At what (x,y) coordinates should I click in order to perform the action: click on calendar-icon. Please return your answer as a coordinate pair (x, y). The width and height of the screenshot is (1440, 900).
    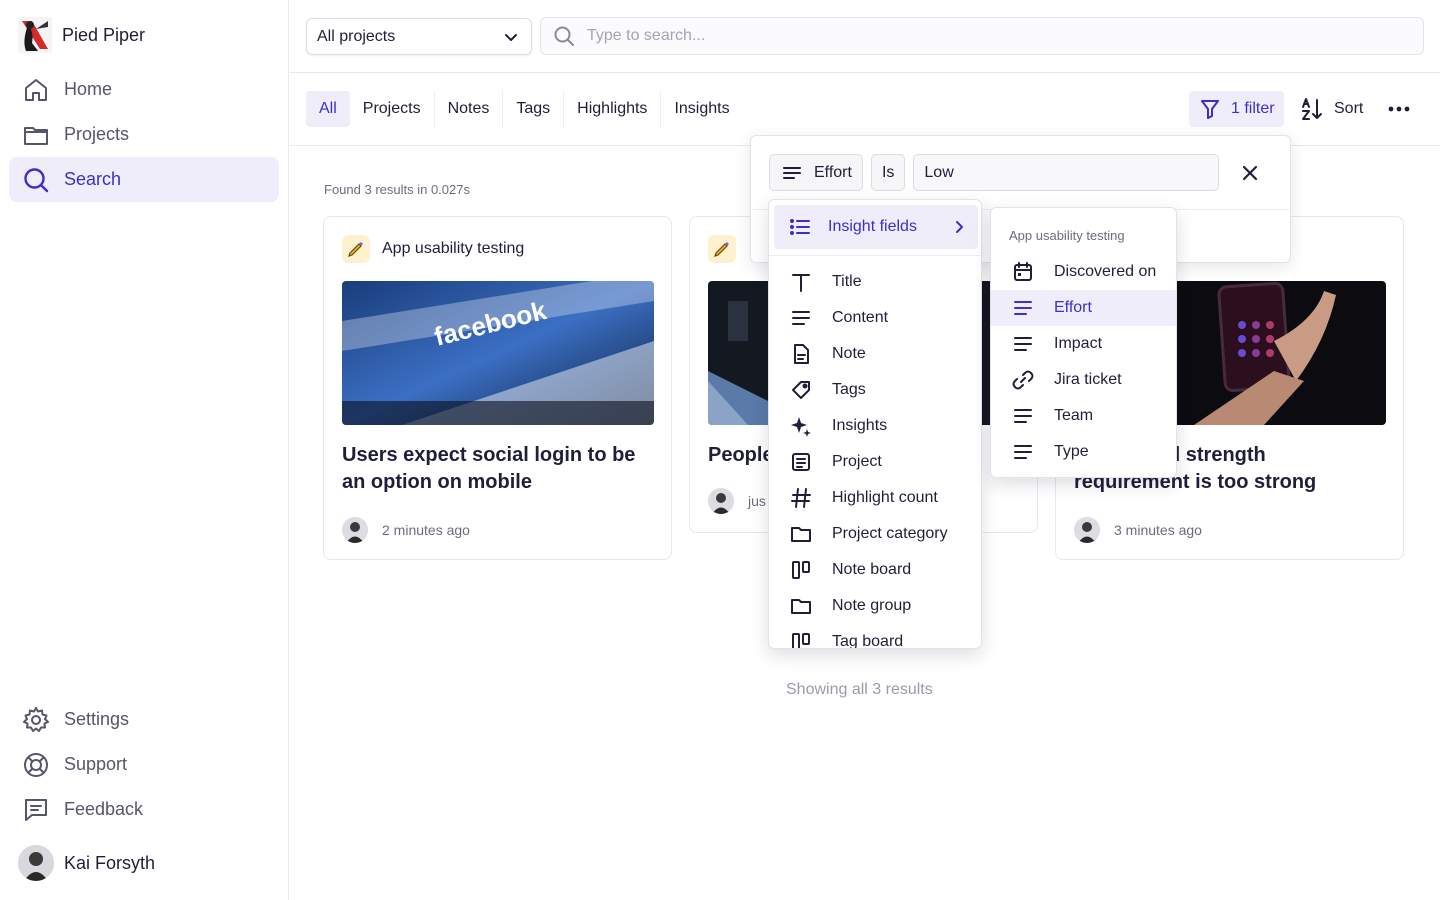
    Looking at the image, I should click on (1023, 271).